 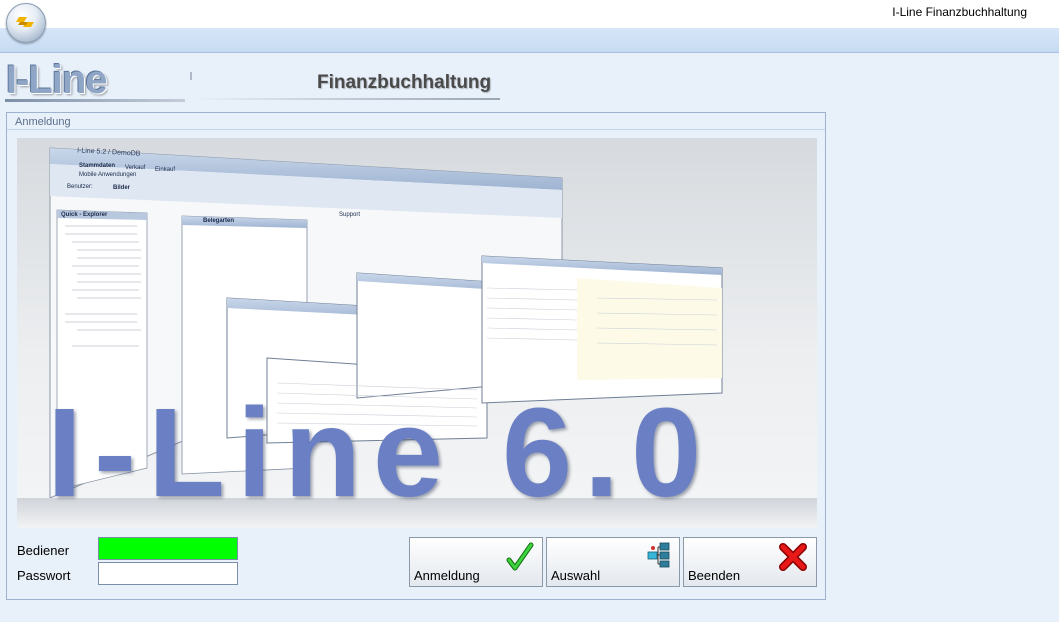 I want to click on exit-button-label: Beenden, so click(x=714, y=575).